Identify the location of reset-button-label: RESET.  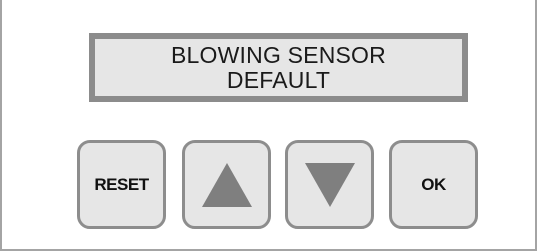
(121, 184).